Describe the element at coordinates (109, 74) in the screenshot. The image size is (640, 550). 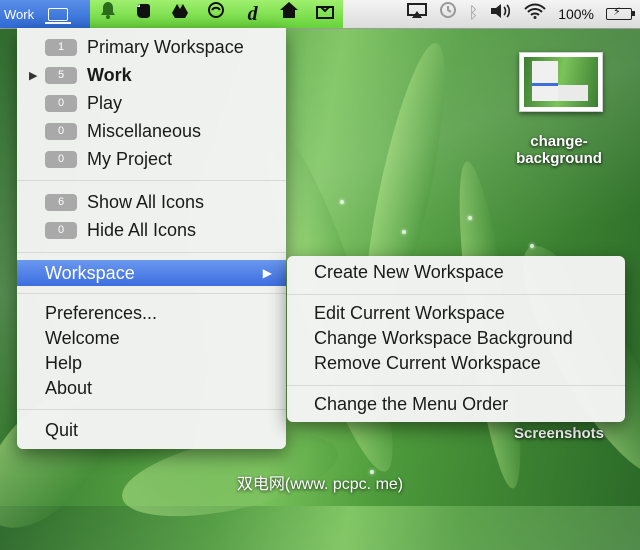
I see `menu-item-label: Work` at that location.